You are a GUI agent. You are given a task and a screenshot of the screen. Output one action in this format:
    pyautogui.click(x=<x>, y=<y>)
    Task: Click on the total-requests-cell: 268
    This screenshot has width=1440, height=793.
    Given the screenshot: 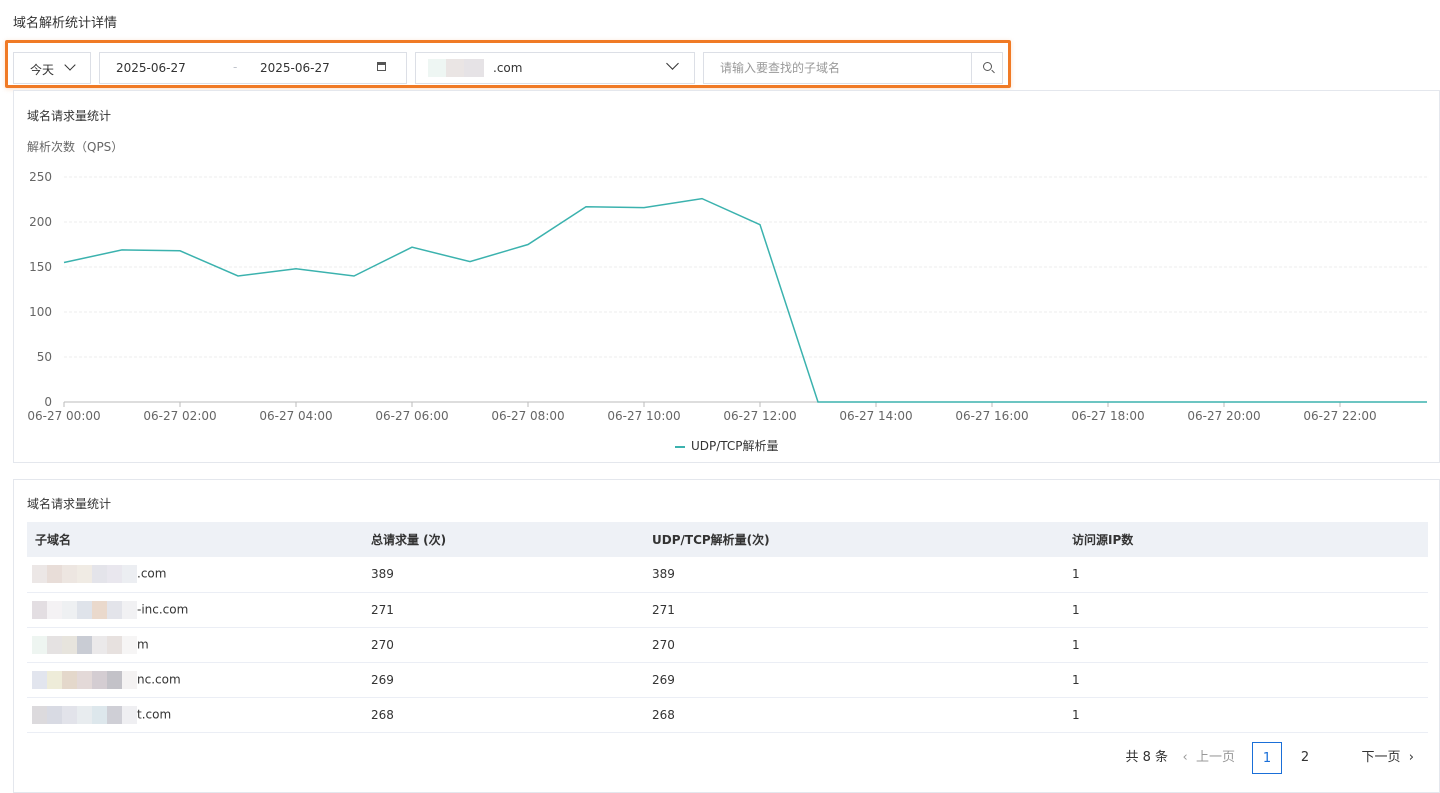 What is the action you would take?
    pyautogui.click(x=503, y=715)
    